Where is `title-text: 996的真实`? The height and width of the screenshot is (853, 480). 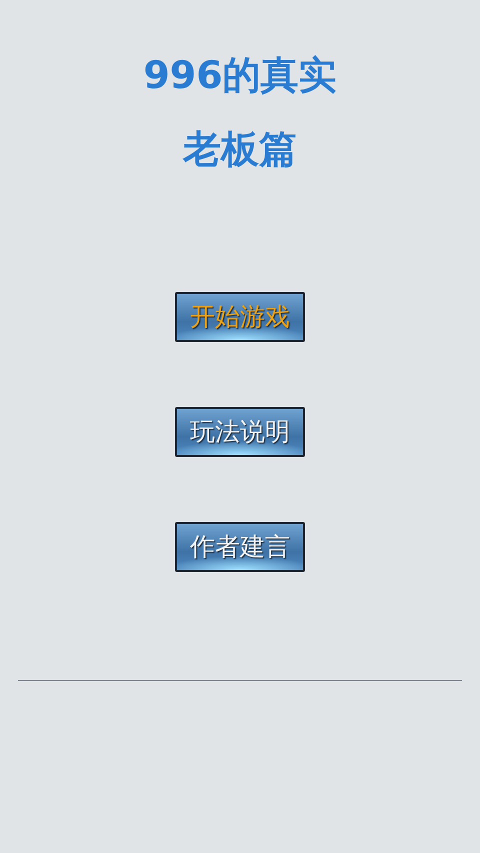 title-text: 996的真实 is located at coordinates (240, 75).